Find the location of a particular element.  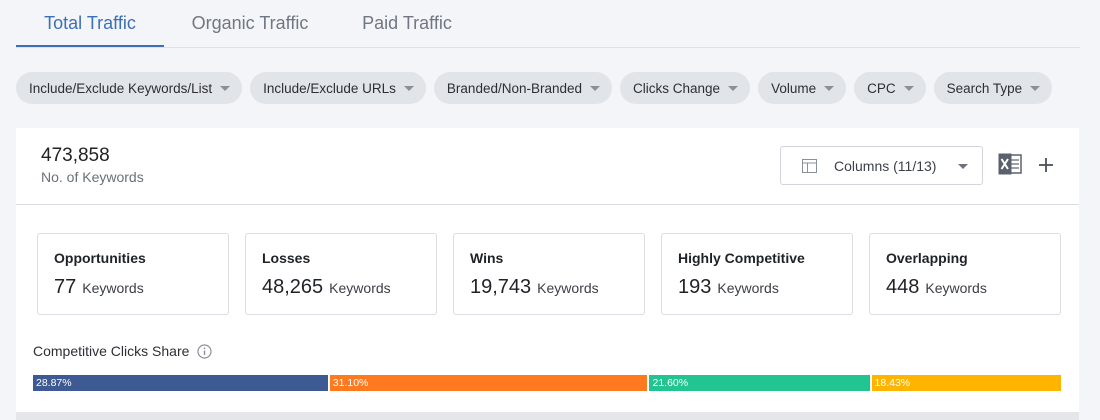

plus-icon is located at coordinates (1046, 165).